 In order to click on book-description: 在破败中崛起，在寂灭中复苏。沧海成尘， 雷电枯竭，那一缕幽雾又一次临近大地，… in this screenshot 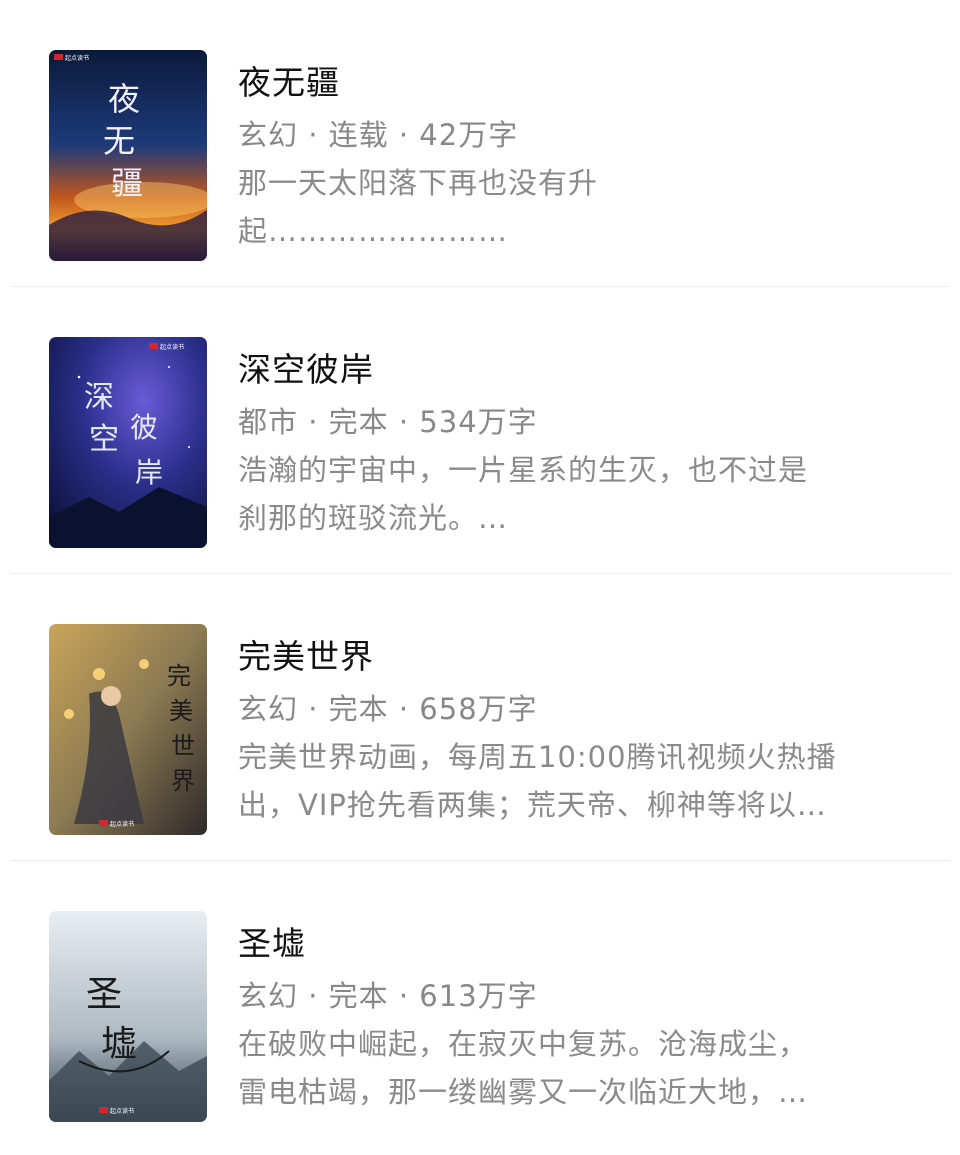, I will do `click(583, 1068)`.